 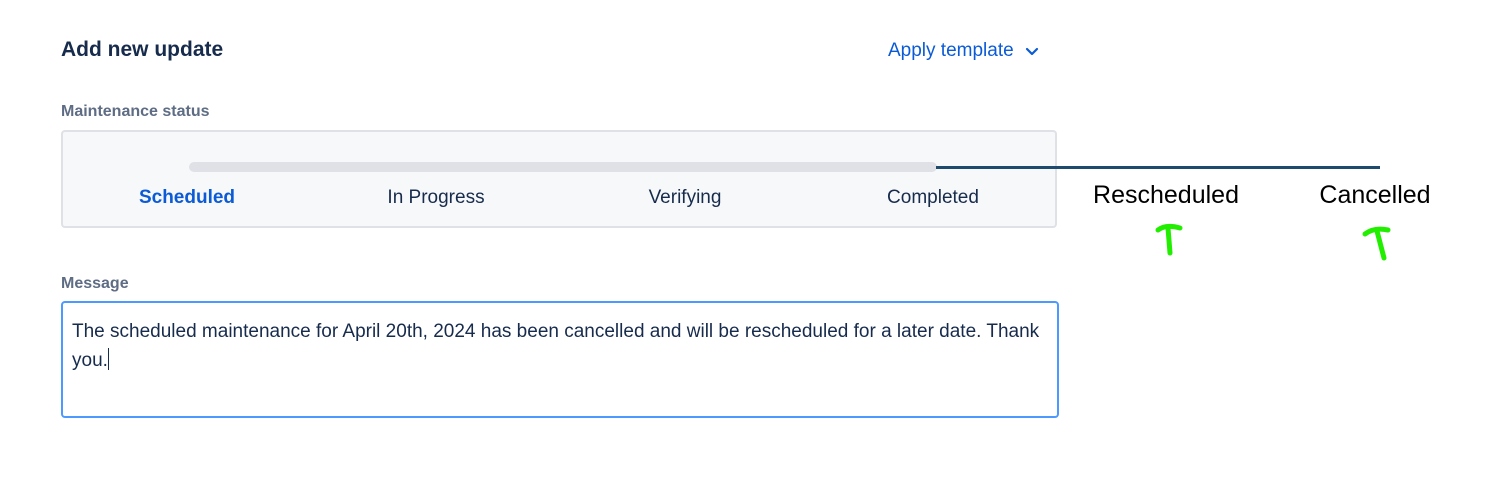 What do you see at coordinates (435, 198) in the screenshot?
I see `status-step-in-progress: In Progress` at bounding box center [435, 198].